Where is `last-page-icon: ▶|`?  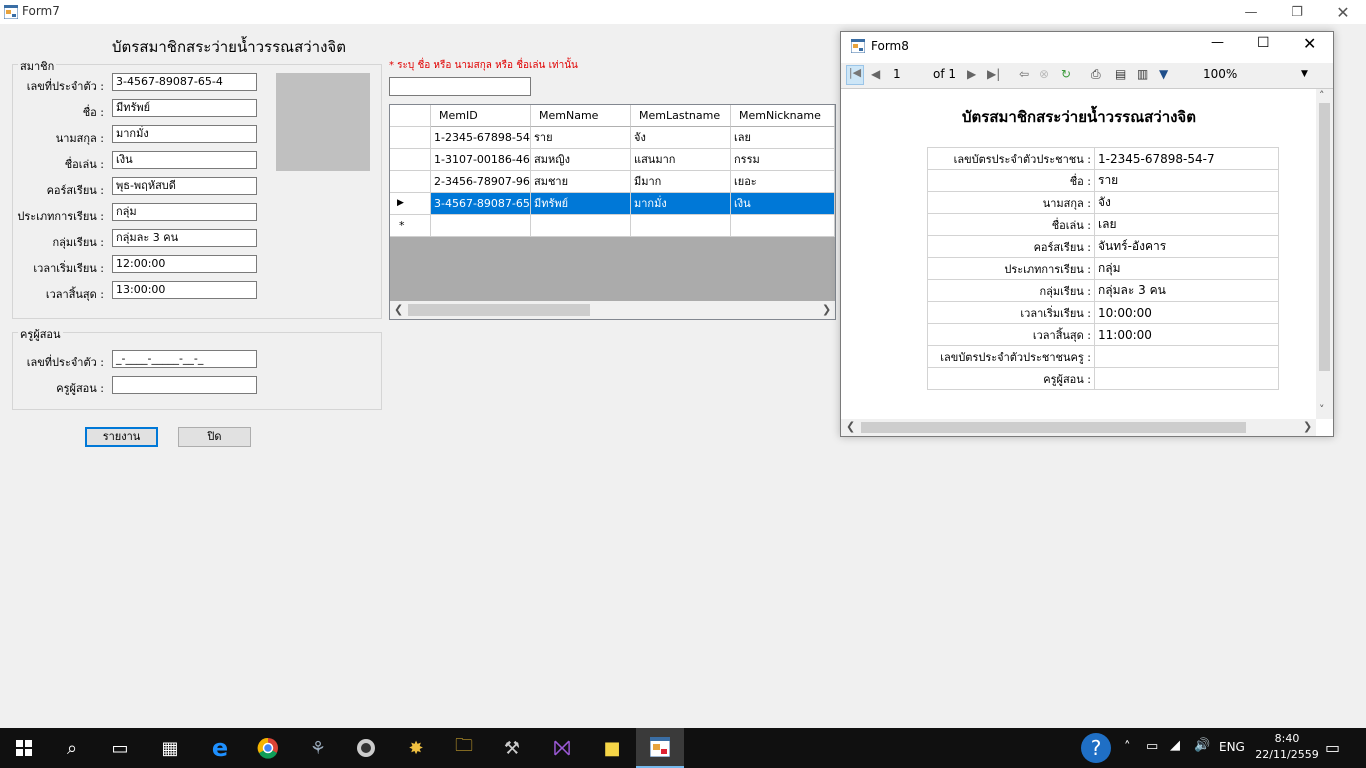 last-page-icon: ▶| is located at coordinates (993, 74).